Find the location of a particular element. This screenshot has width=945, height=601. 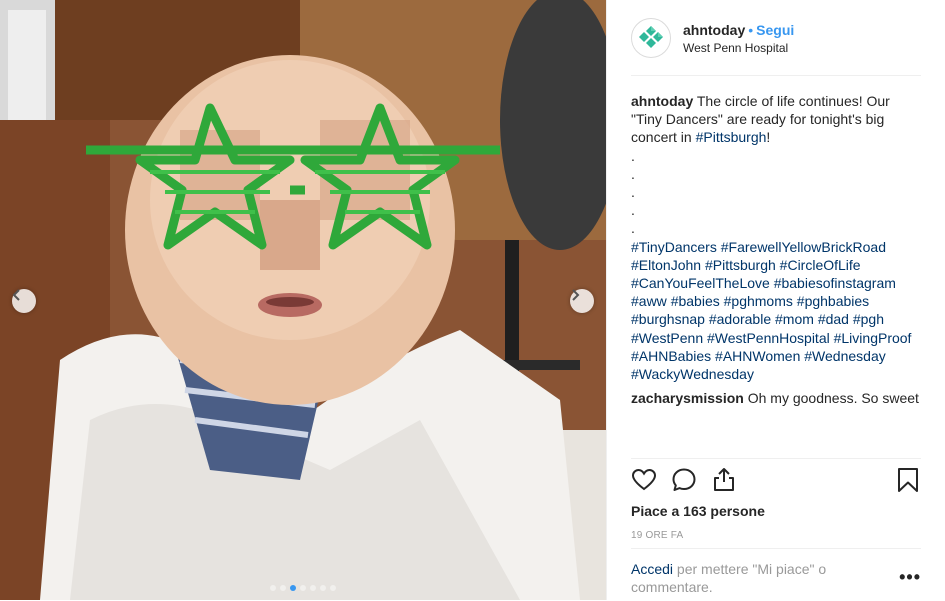

comment-text: Oh my goodness. So sweet is located at coordinates (831, 398).